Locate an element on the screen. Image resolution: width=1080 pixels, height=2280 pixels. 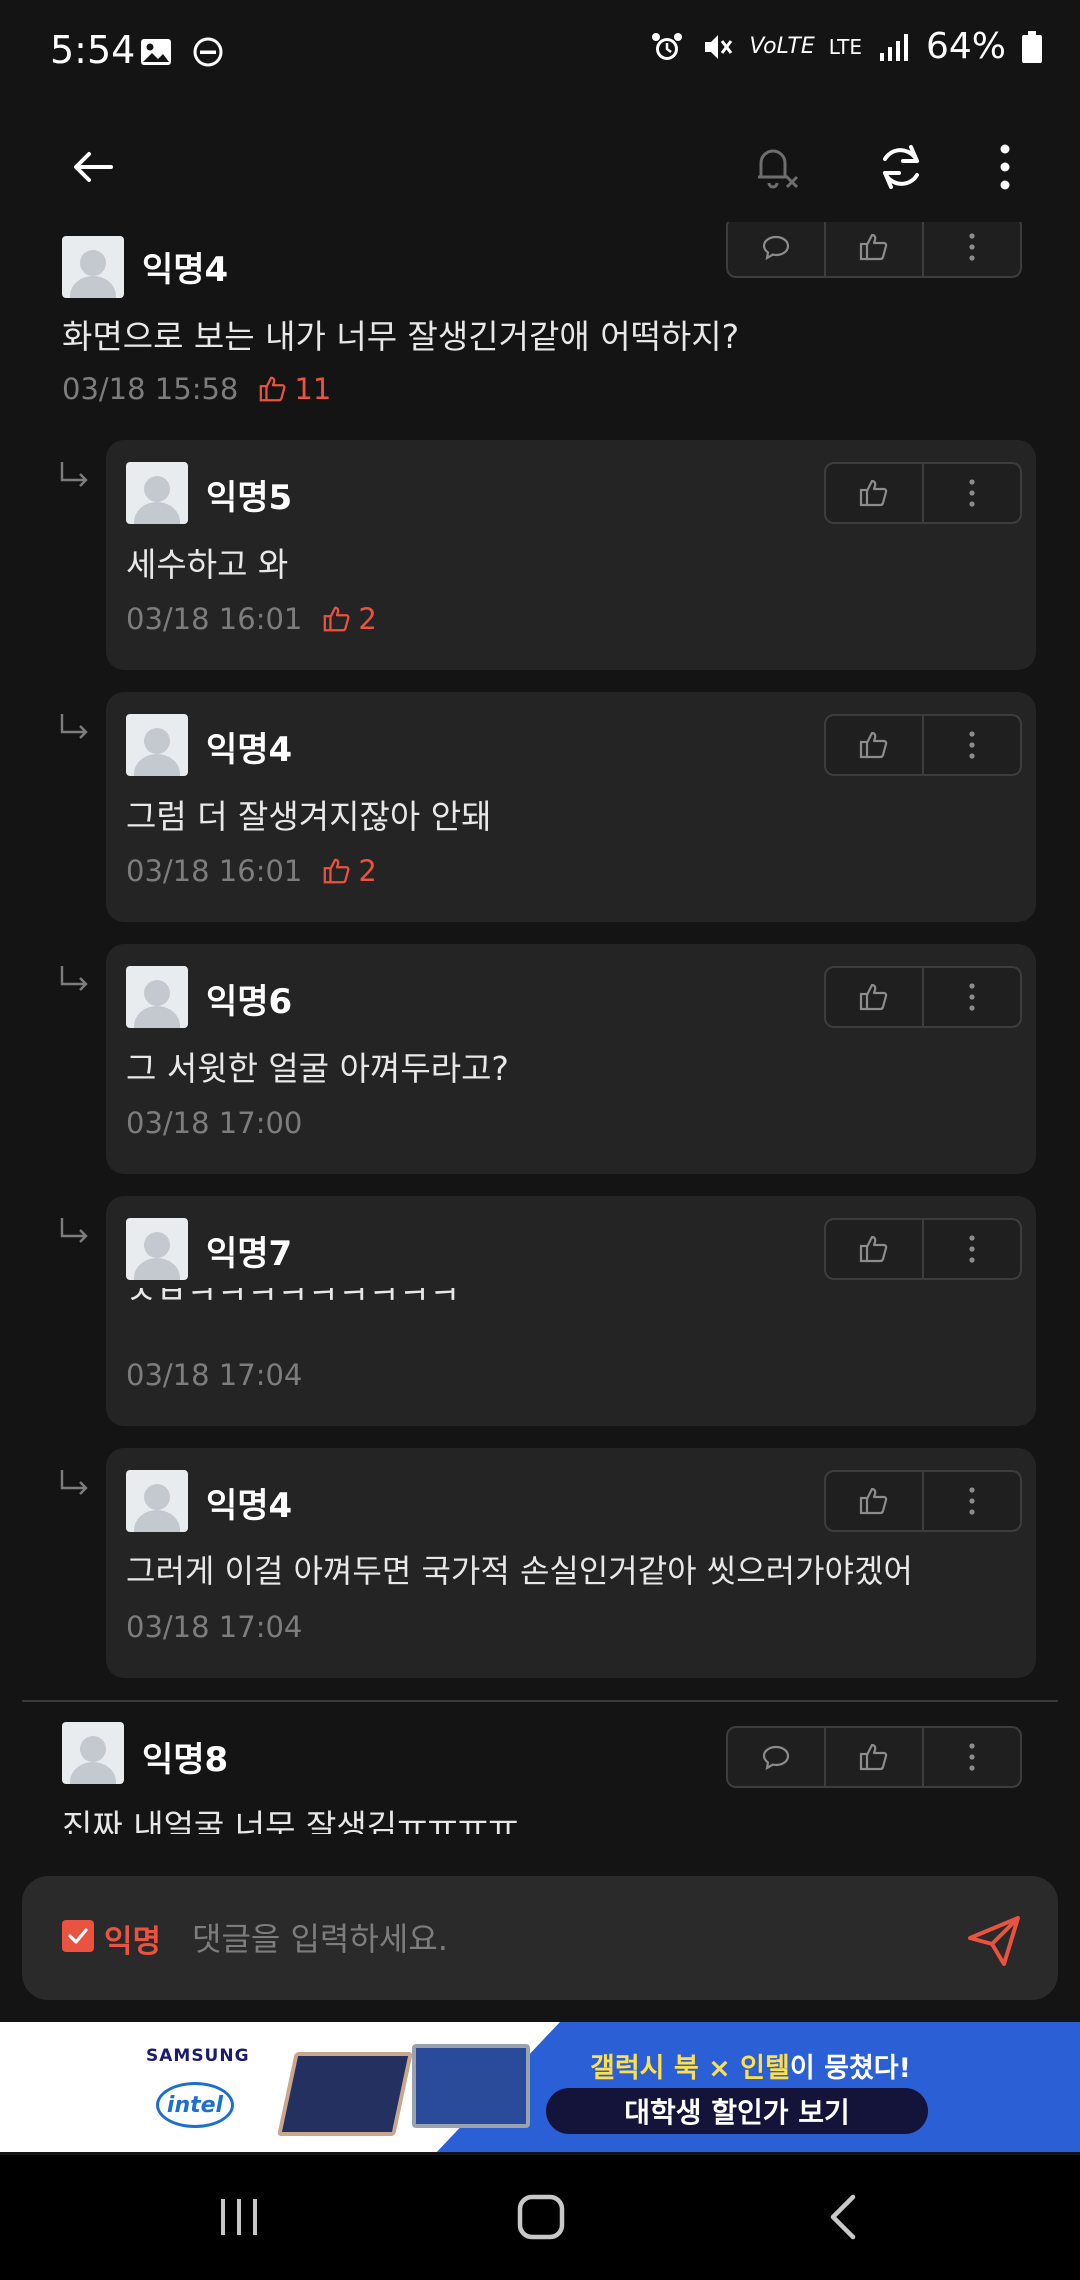
ad-headline: 갤럭시 북 × 인텔이 뭉쳤다! is located at coordinates (750, 2065).